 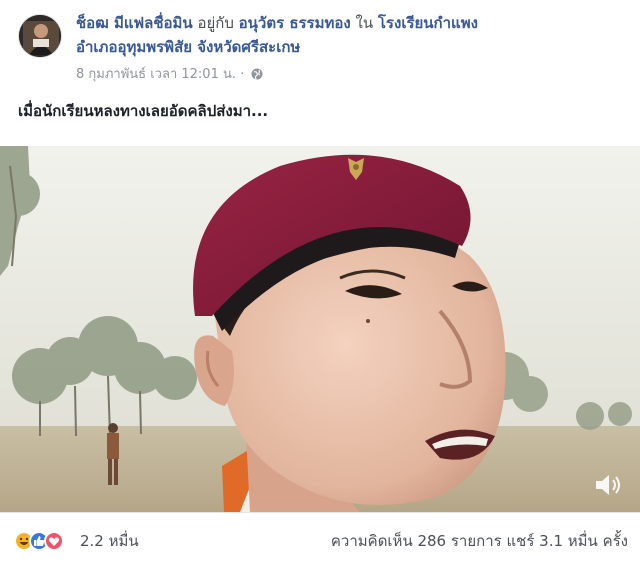 I want to click on comments-count-link: ความคิดเห็น 286 รายการ, so click(x=416, y=541).